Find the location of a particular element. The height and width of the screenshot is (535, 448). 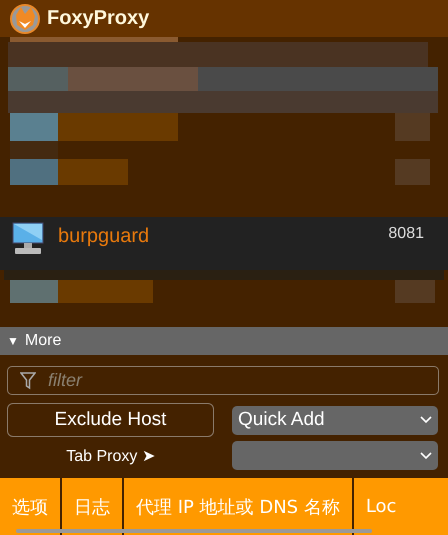

exclude-host-button: Exclude Host is located at coordinates (110, 420).